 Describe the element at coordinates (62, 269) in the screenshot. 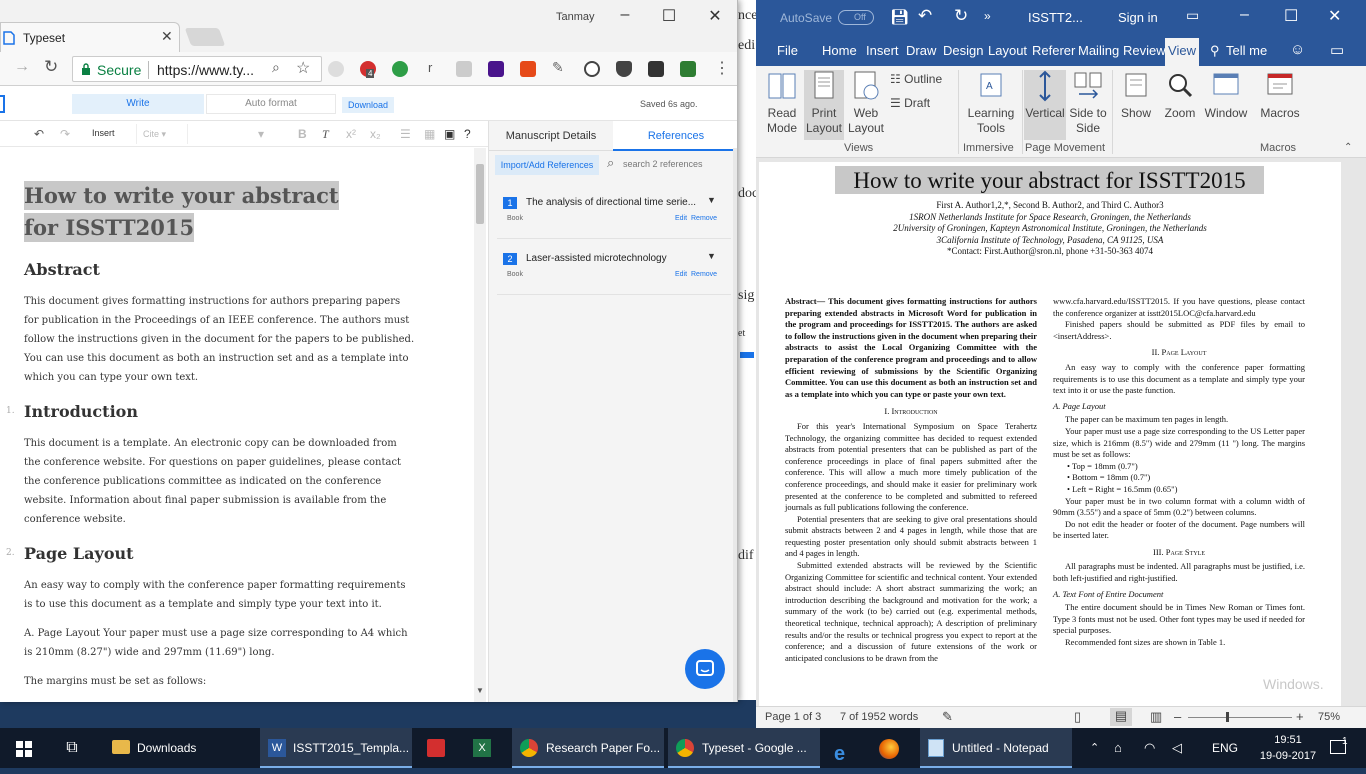

I see `section-heading: Abstract` at that location.